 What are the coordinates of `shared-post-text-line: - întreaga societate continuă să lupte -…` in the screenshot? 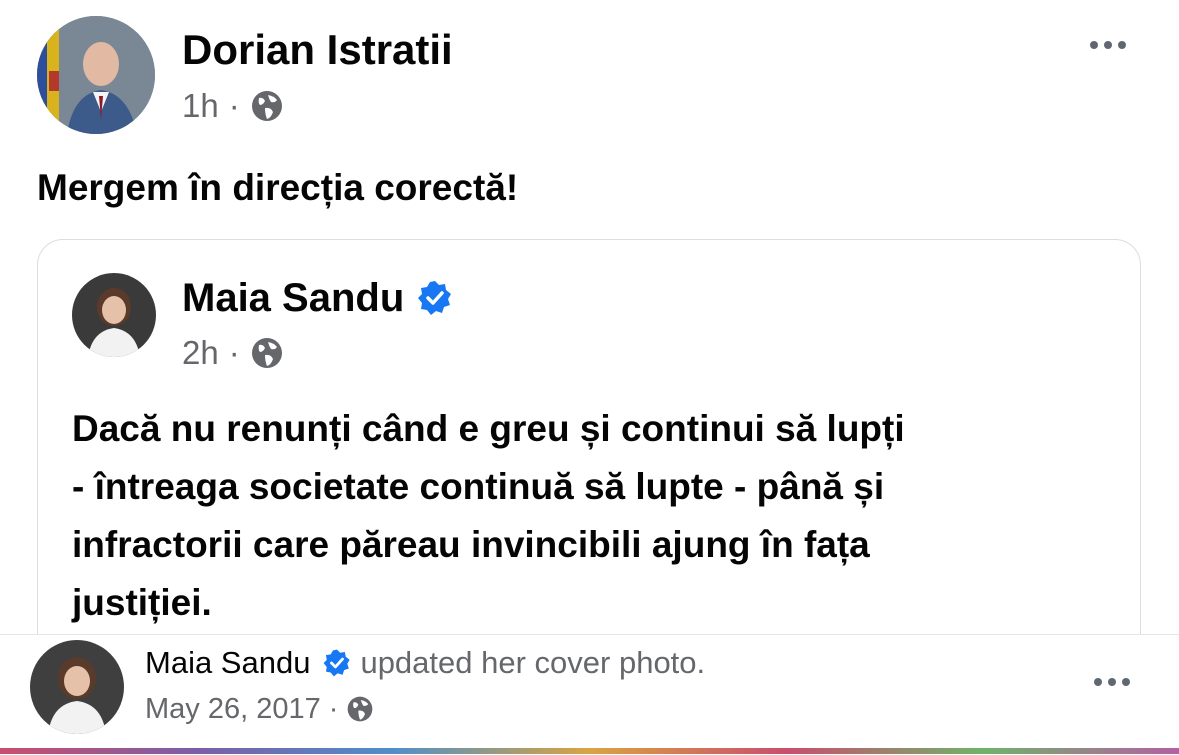 It's located at (478, 486).